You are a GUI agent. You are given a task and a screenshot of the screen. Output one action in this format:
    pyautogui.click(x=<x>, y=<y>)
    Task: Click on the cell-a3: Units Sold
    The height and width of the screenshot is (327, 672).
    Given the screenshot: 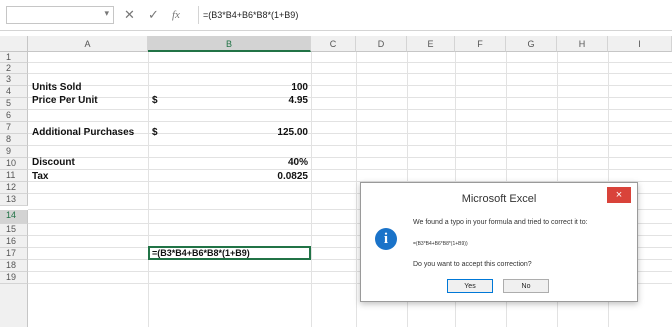 What is the action you would take?
    pyautogui.click(x=56, y=88)
    